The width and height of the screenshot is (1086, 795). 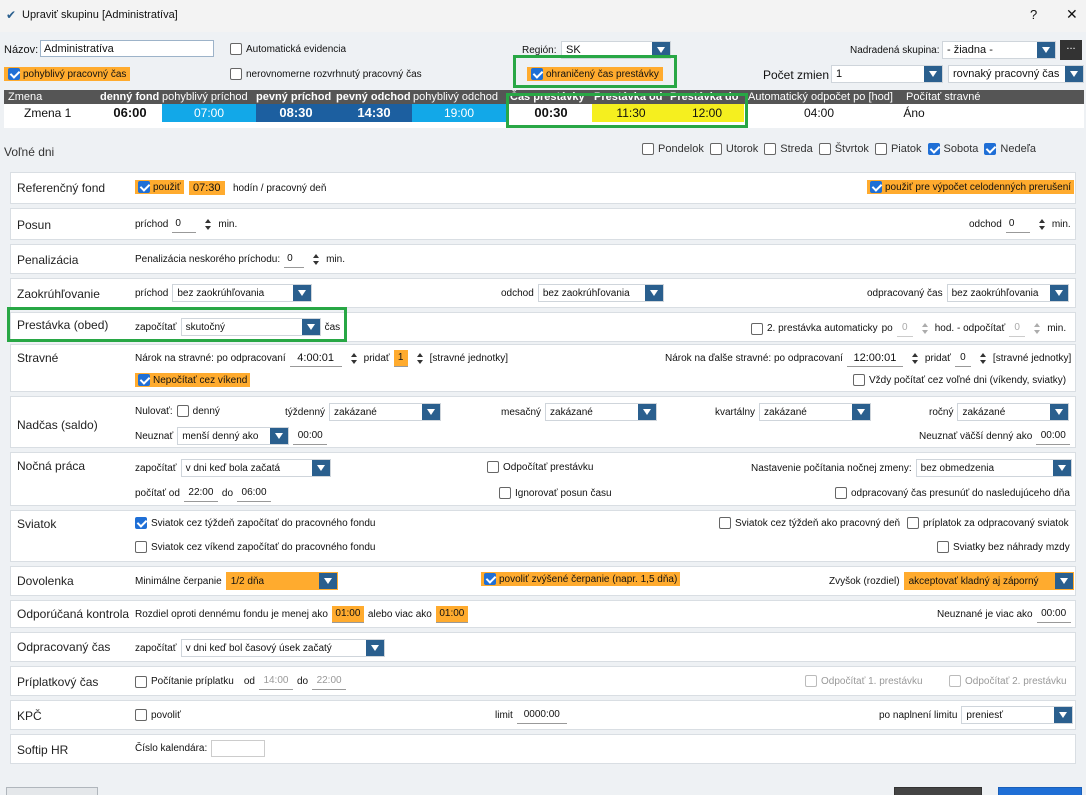 I want to click on limited-break-checkbox: ohraničený čas prestávky, so click(x=595, y=74).